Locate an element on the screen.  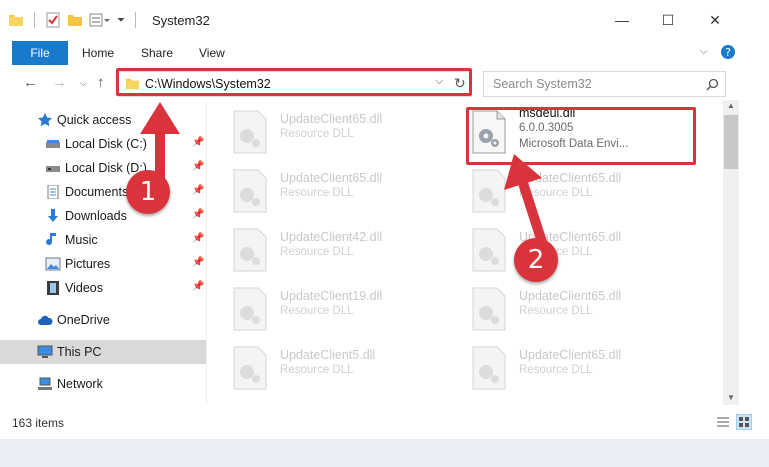
recent-locations-chevron-icon: ⌵ is located at coordinates (83, 83).